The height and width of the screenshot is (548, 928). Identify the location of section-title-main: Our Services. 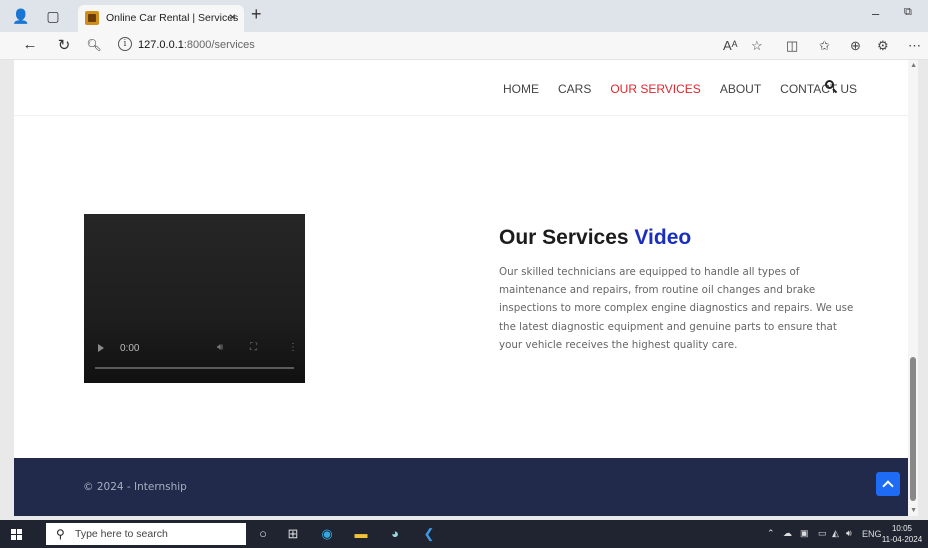
(567, 237).